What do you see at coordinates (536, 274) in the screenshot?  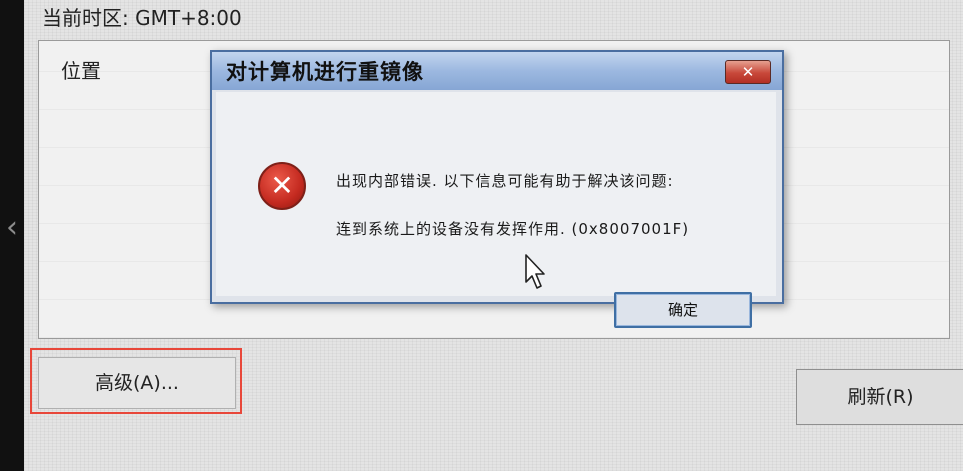 I see `mouse-cursor-icon` at bounding box center [536, 274].